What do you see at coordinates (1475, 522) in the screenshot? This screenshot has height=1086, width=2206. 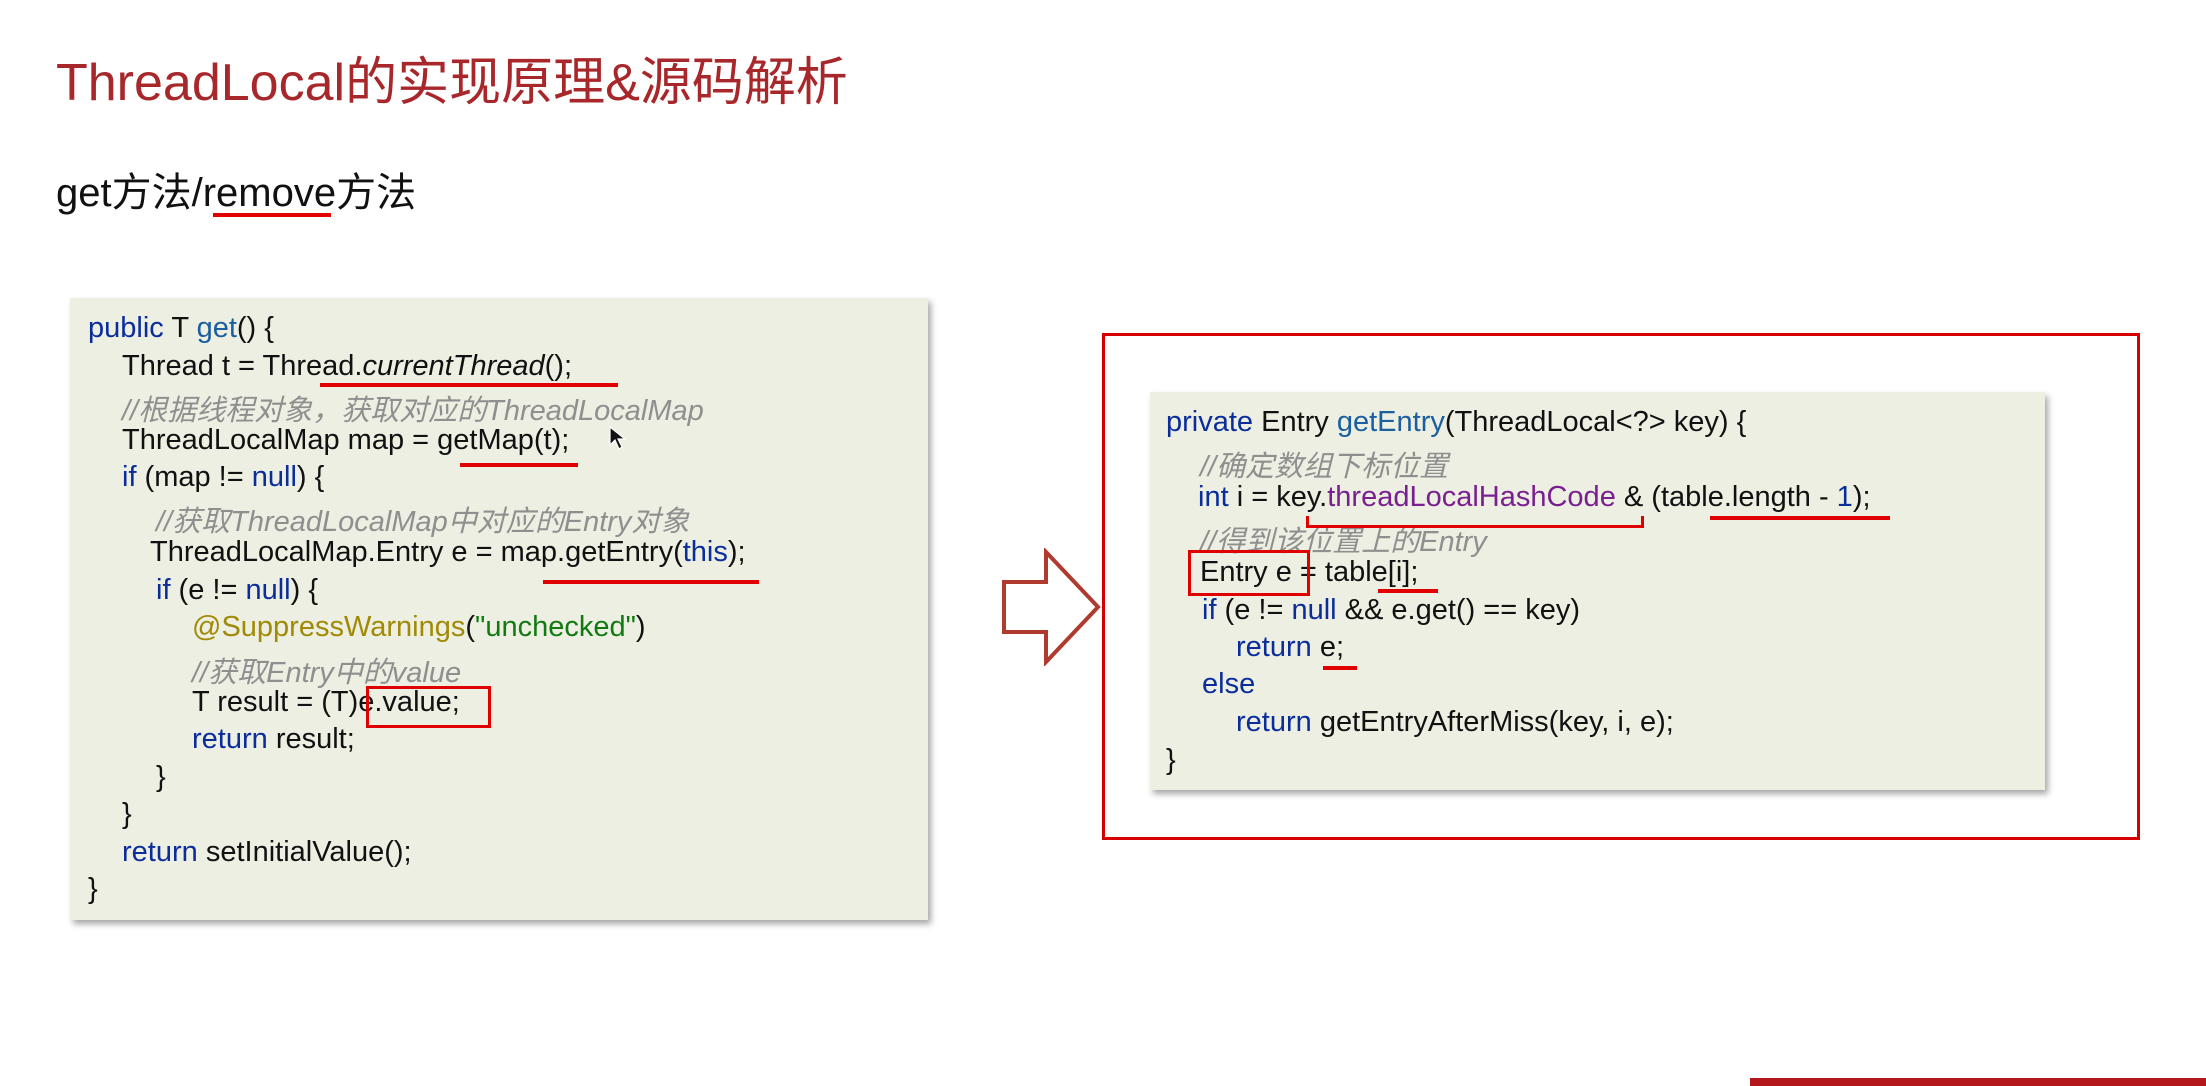 I see `thread-local-hashcode-box` at bounding box center [1475, 522].